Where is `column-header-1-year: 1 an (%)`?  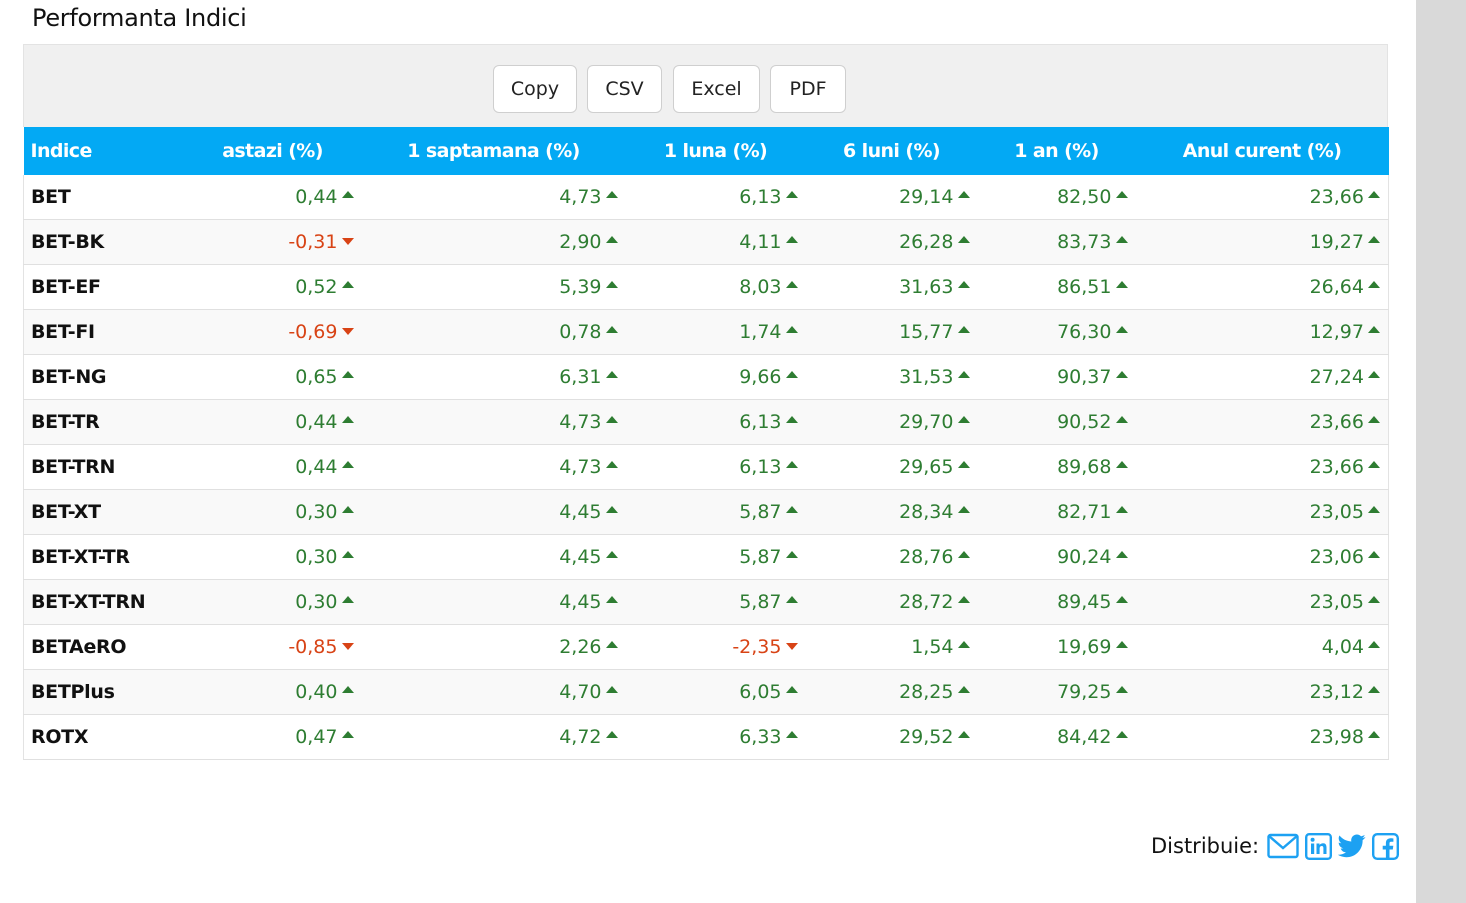
column-header-1-year: 1 an (%) is located at coordinates (1056, 151).